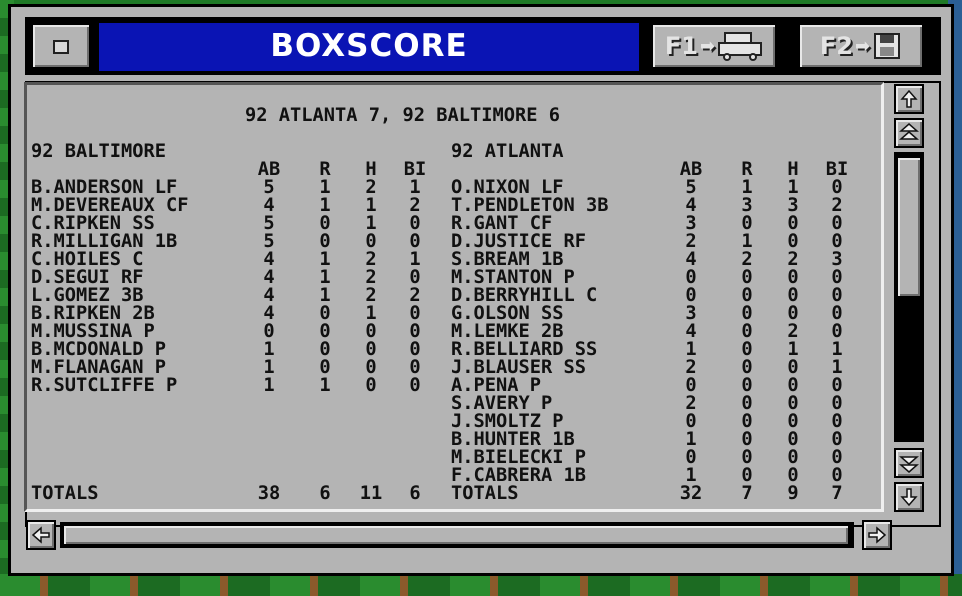 This screenshot has width=962, height=596. Describe the element at coordinates (371, 385) in the screenshot. I see `stat-h: 0` at that location.